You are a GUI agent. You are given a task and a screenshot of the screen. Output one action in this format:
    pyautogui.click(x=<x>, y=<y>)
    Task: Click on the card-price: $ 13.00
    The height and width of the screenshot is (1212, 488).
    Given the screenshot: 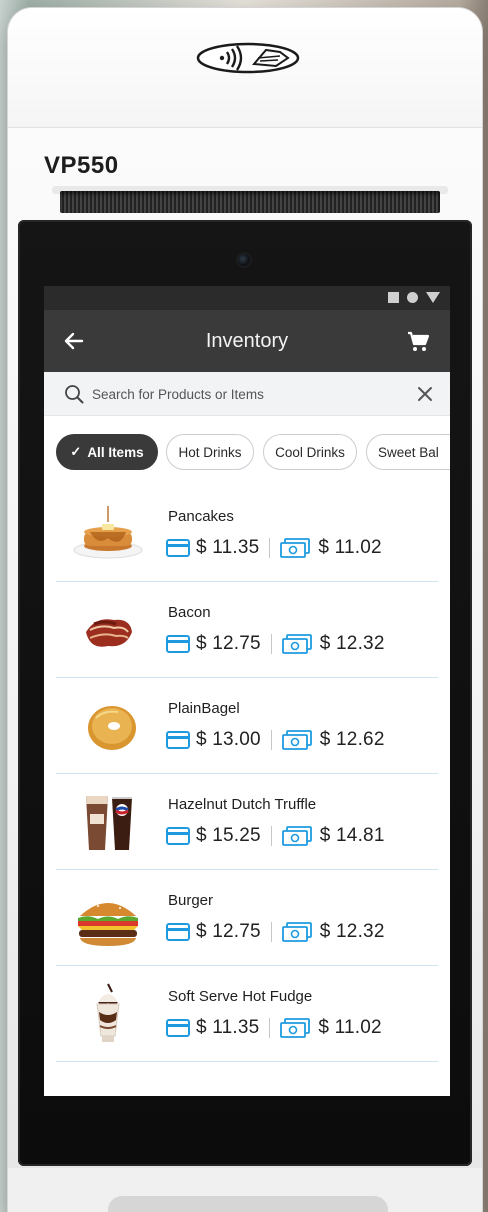 What is the action you would take?
    pyautogui.click(x=228, y=739)
    